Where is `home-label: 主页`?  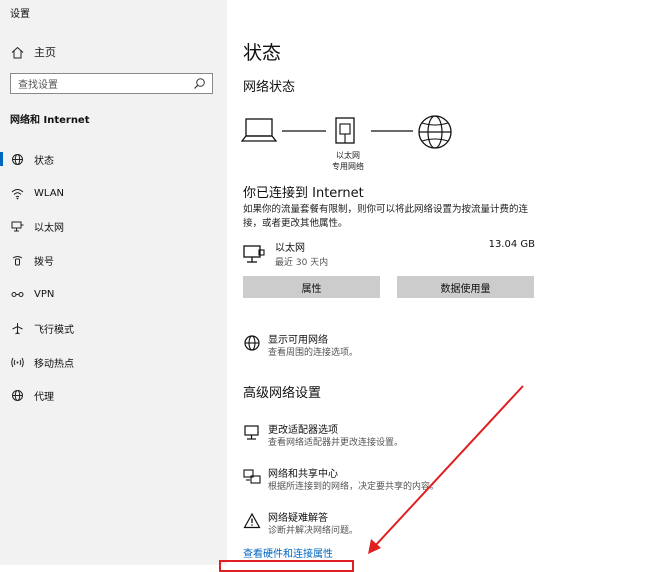
home-label: 主页 is located at coordinates (45, 52).